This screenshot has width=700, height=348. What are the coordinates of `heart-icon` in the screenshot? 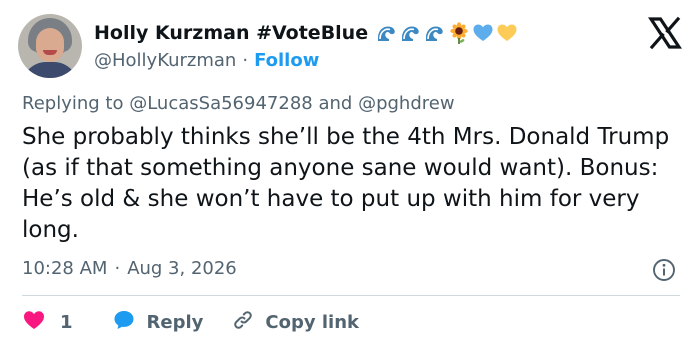 It's located at (34, 322).